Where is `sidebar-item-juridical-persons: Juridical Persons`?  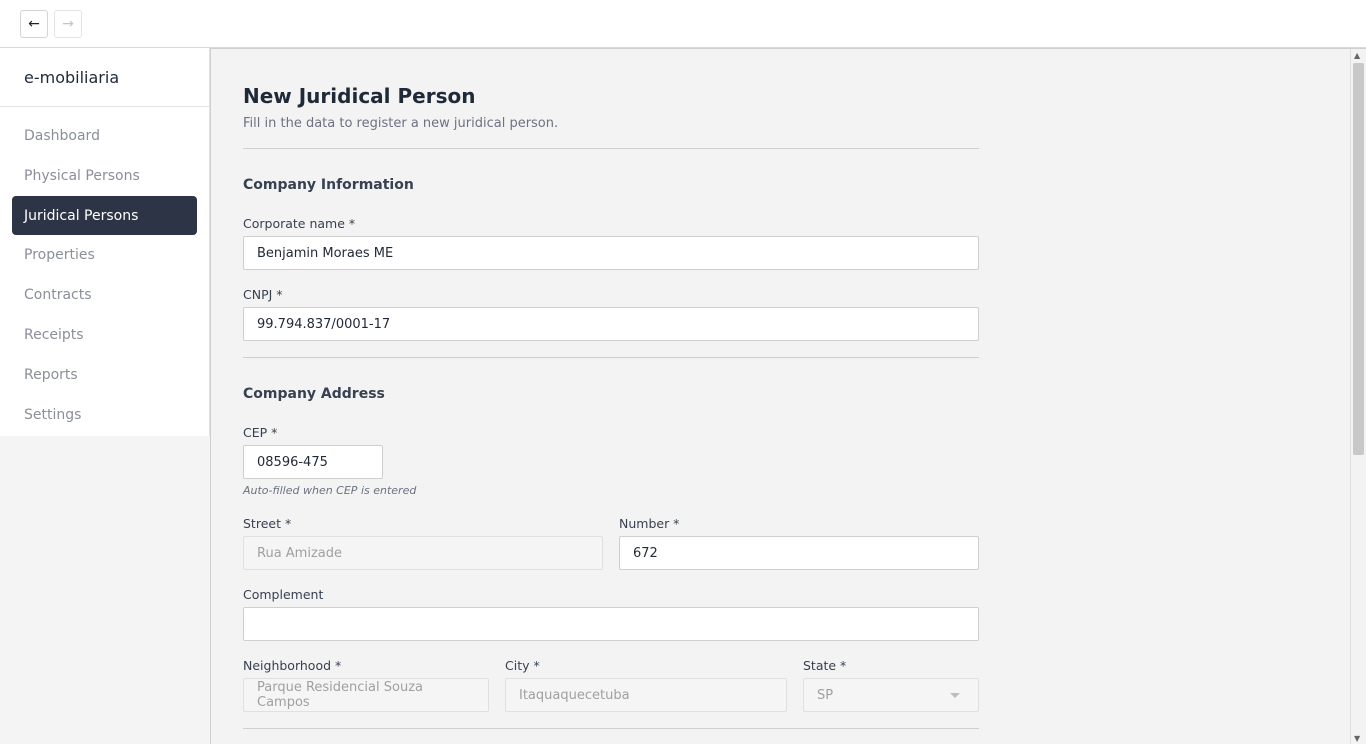 sidebar-item-juridical-persons: Juridical Persons is located at coordinates (104, 215).